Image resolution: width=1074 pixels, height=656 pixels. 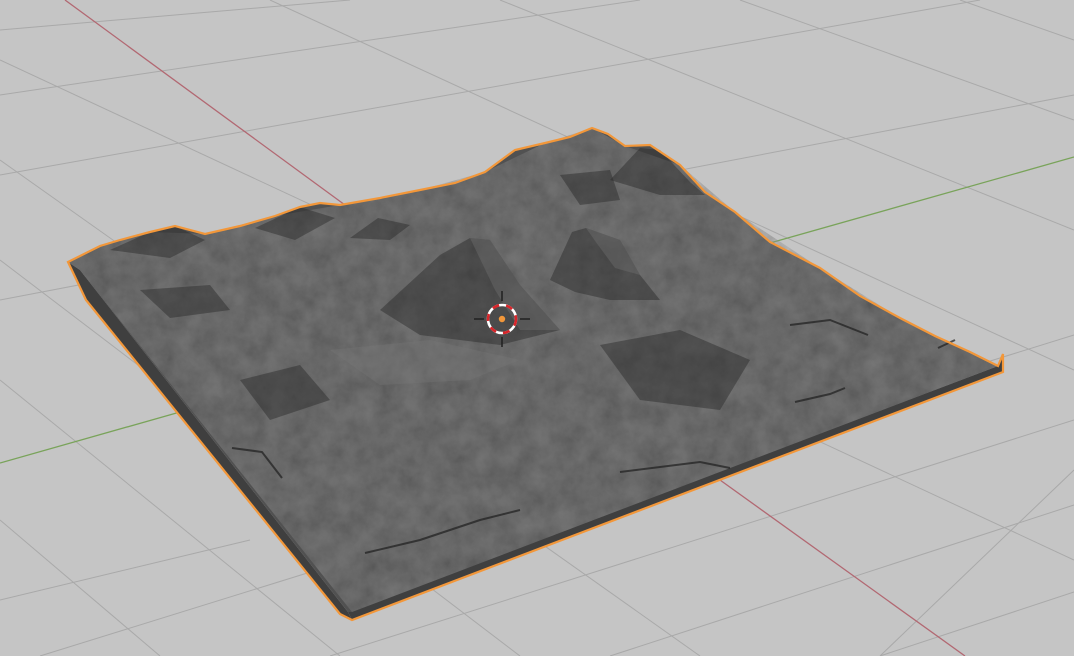 I want to click on object-origin, so click(x=502, y=319).